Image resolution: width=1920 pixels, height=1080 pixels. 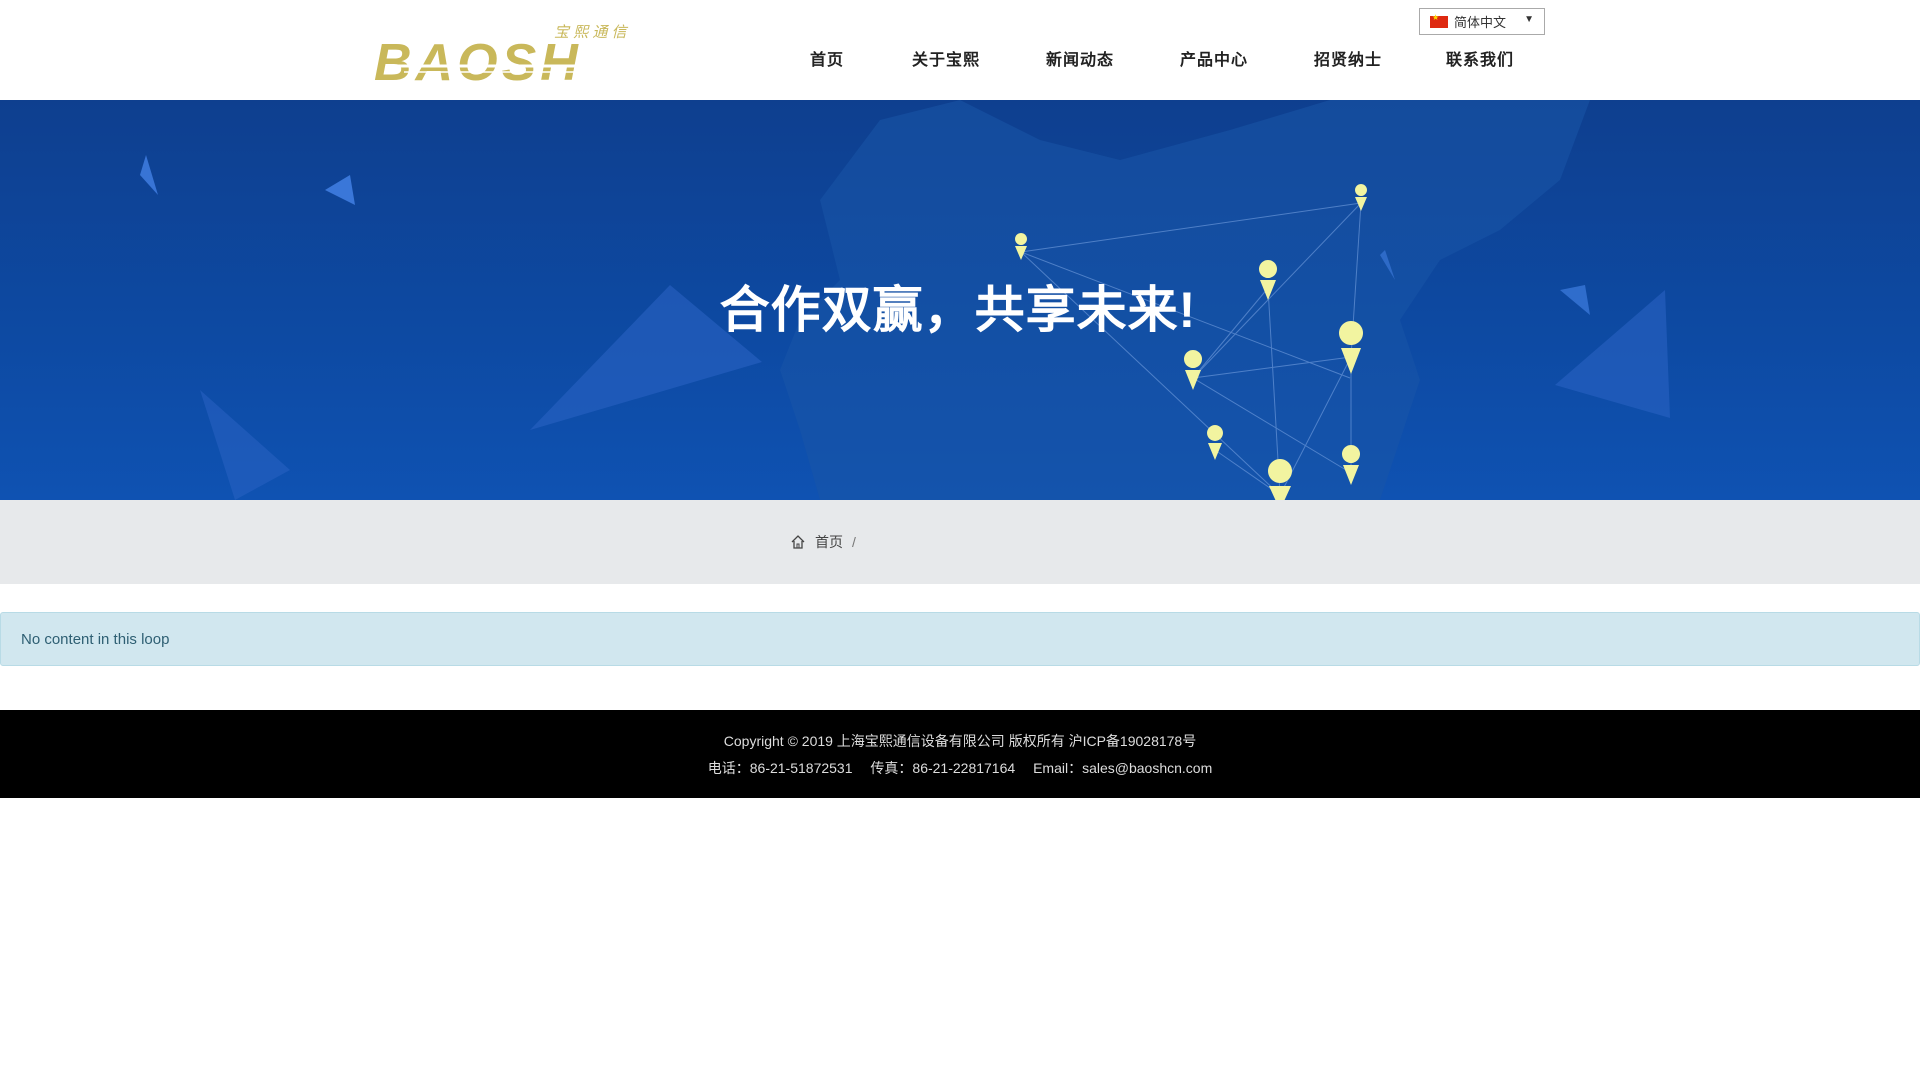 What do you see at coordinates (798, 542) in the screenshot?
I see `home-icon` at bounding box center [798, 542].